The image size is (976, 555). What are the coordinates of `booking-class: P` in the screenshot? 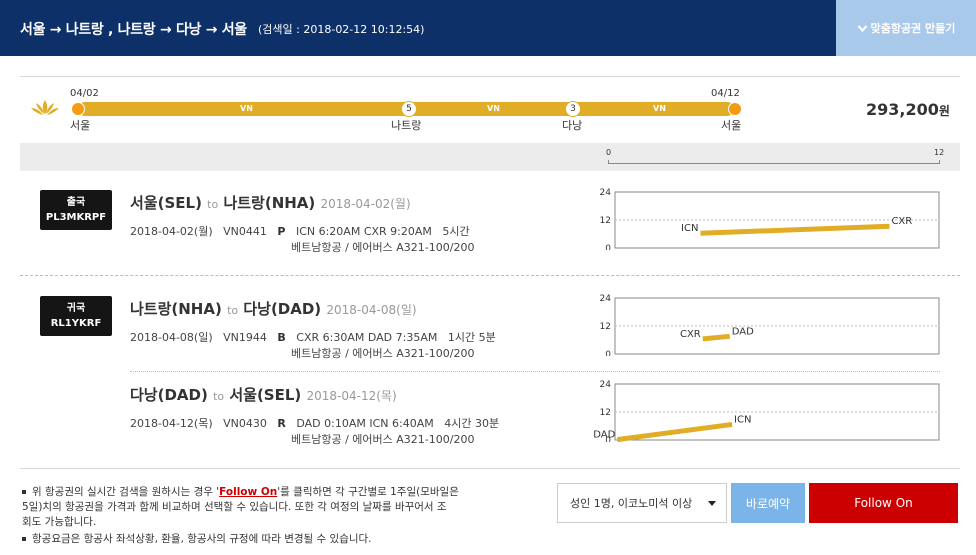 It's located at (281, 231).